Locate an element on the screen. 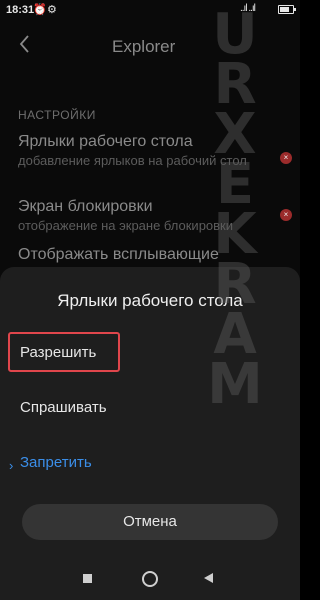 The image size is (320, 600). recent-apps-icon is located at coordinates (87, 578).